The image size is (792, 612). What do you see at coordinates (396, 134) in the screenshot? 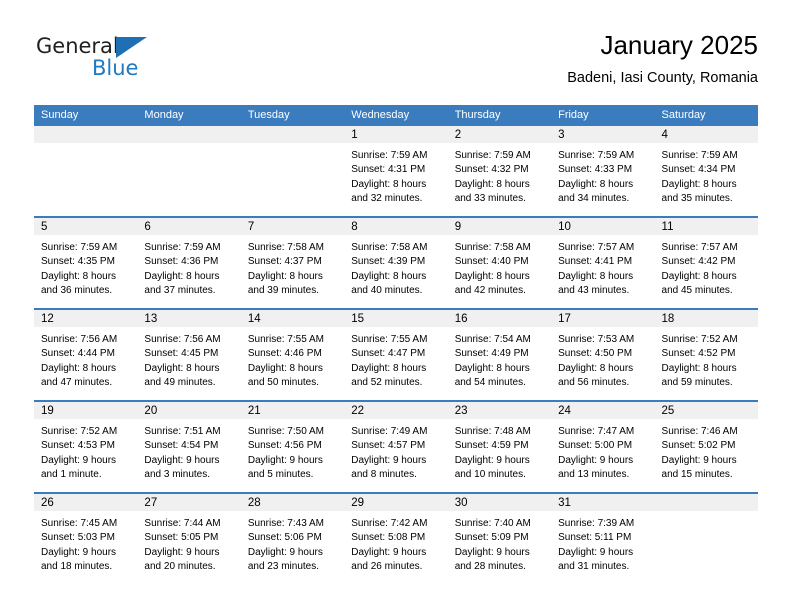
I see `day-number: 1` at bounding box center [396, 134].